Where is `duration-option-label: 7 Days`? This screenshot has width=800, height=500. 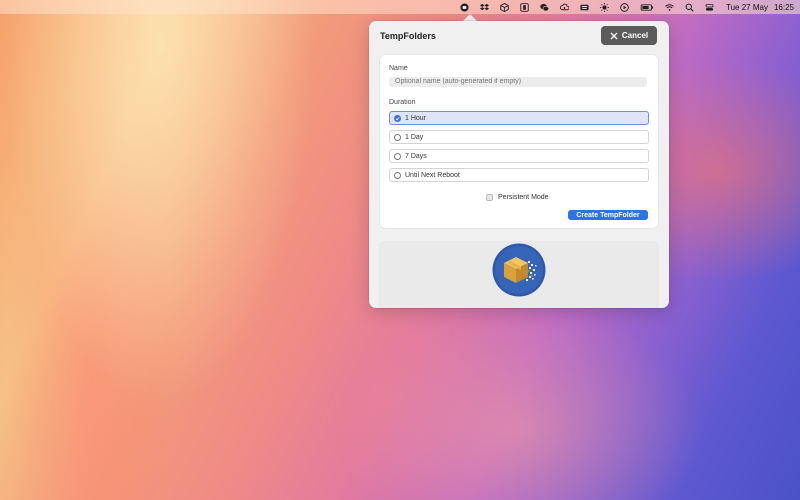
duration-option-label: 7 Days is located at coordinates (416, 156).